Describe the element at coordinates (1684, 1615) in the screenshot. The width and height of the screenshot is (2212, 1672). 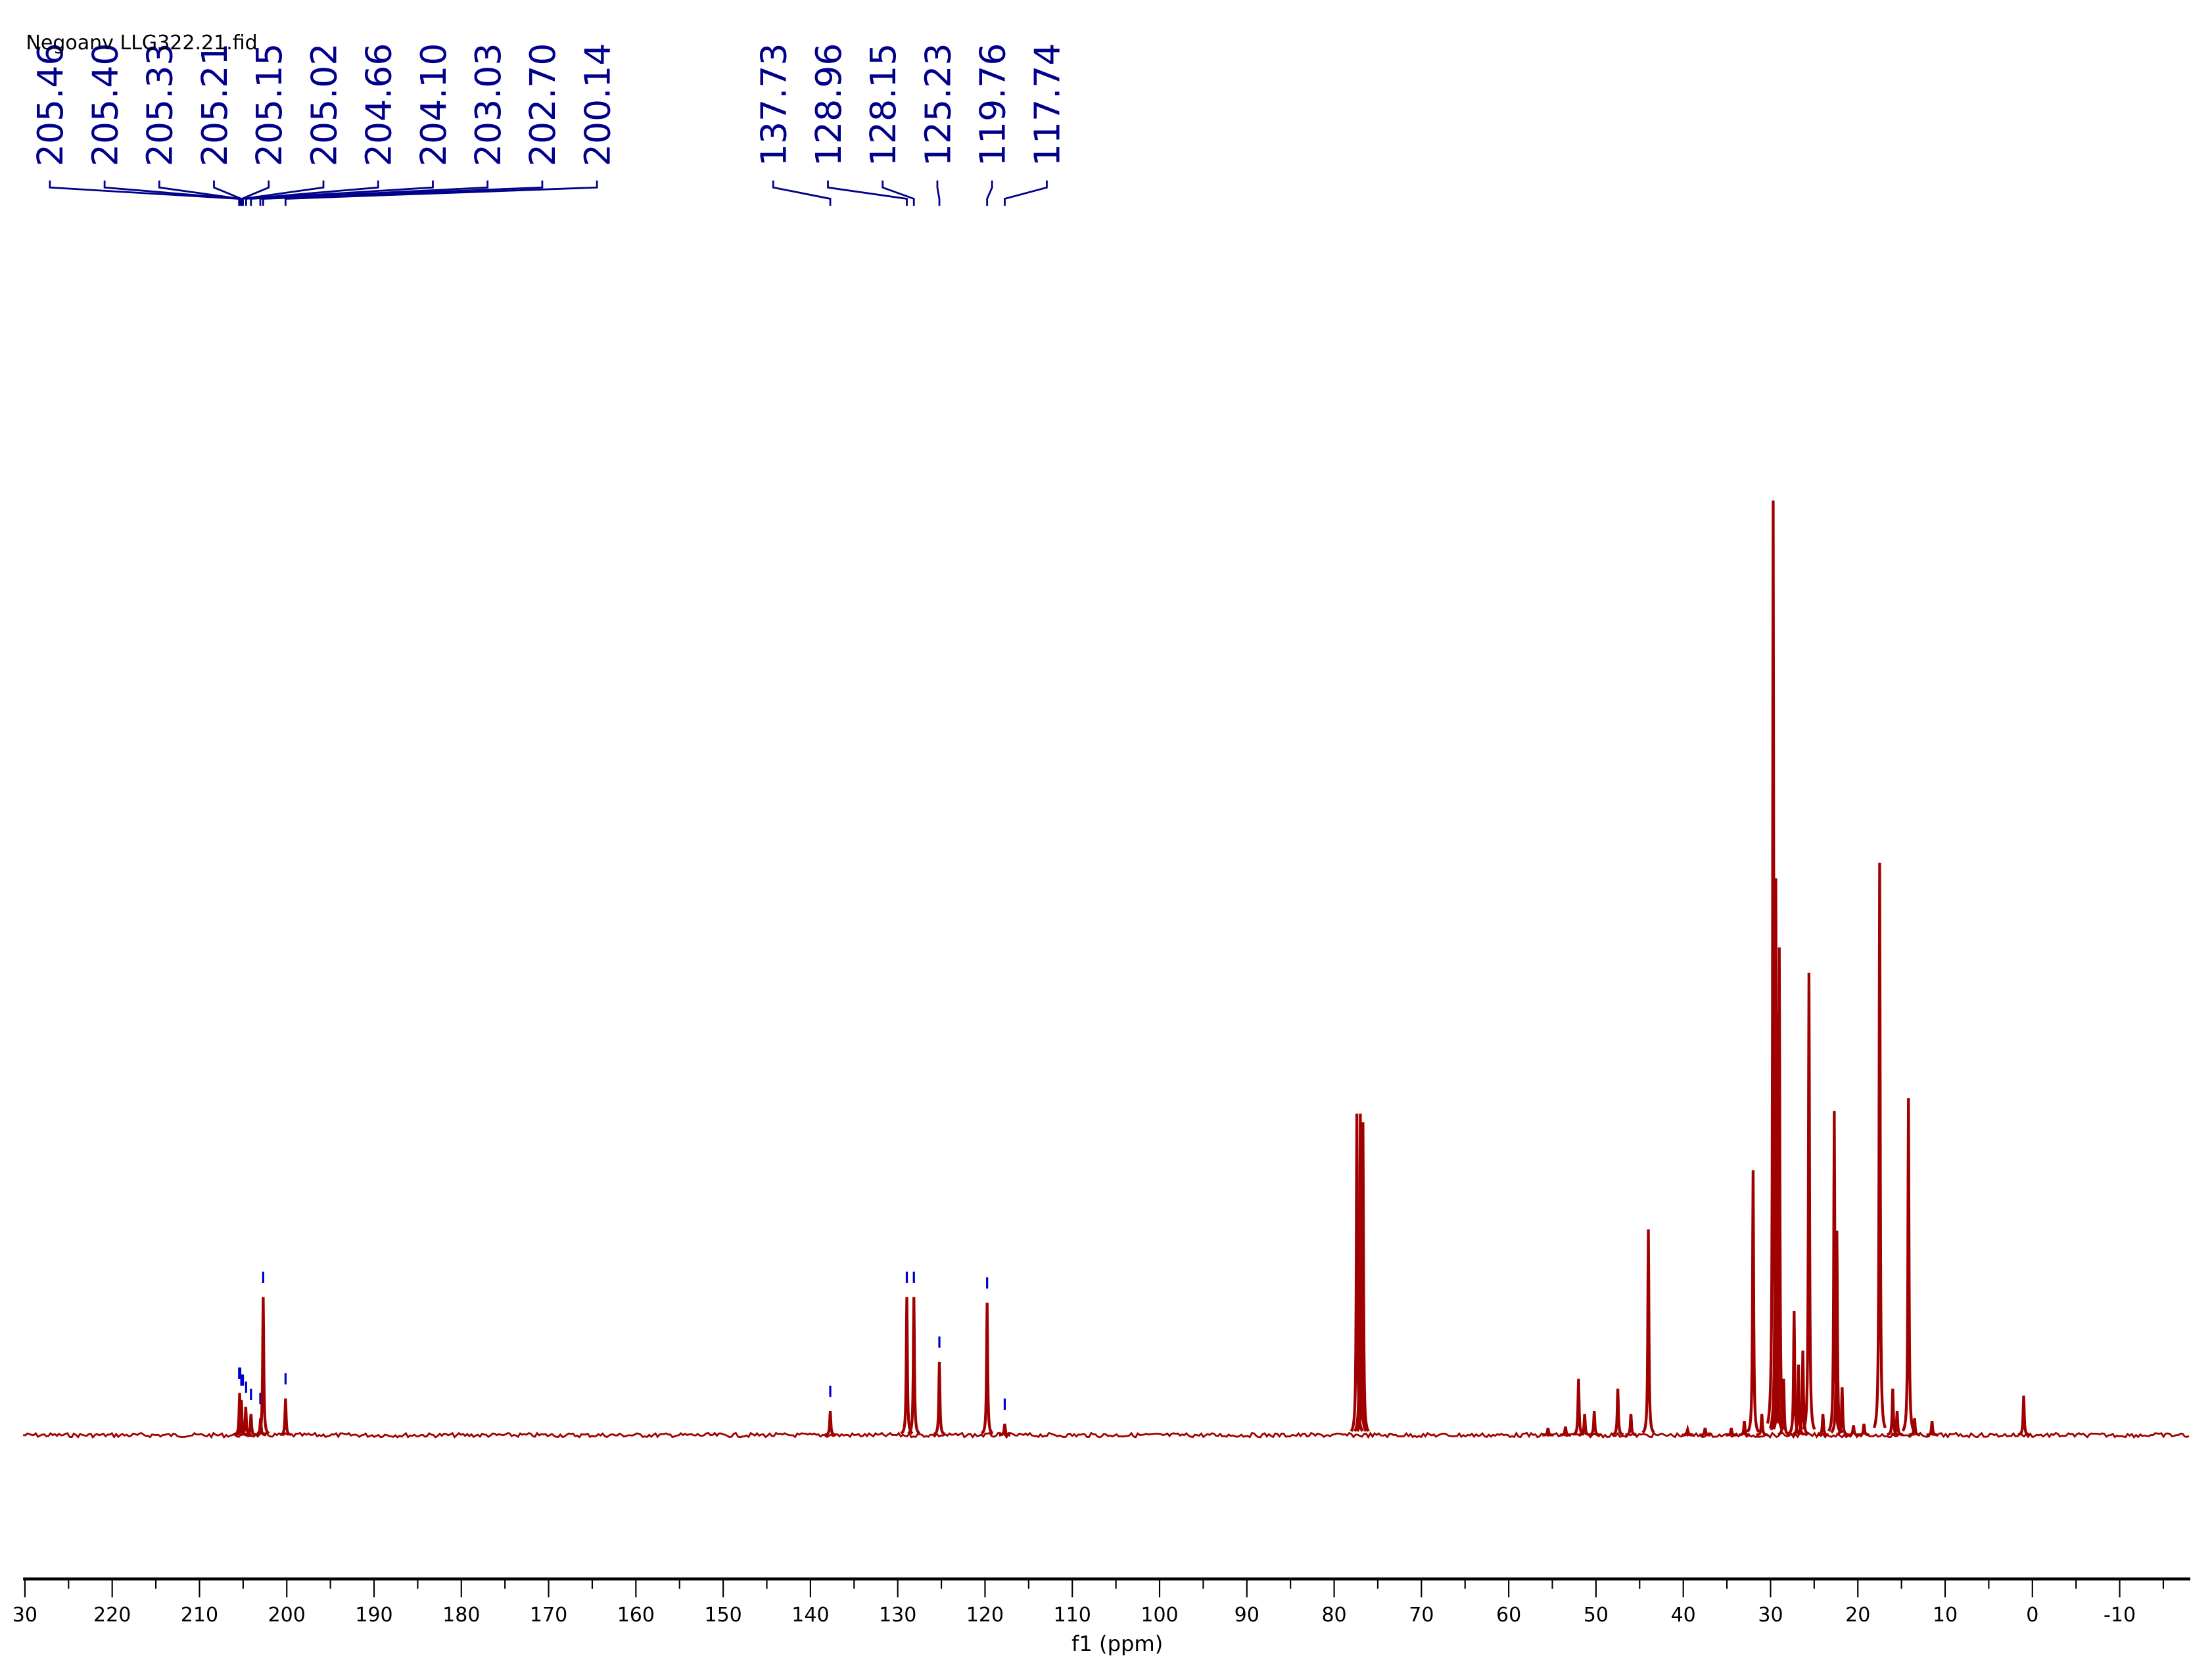
I see `x-tick-label: 40` at that location.